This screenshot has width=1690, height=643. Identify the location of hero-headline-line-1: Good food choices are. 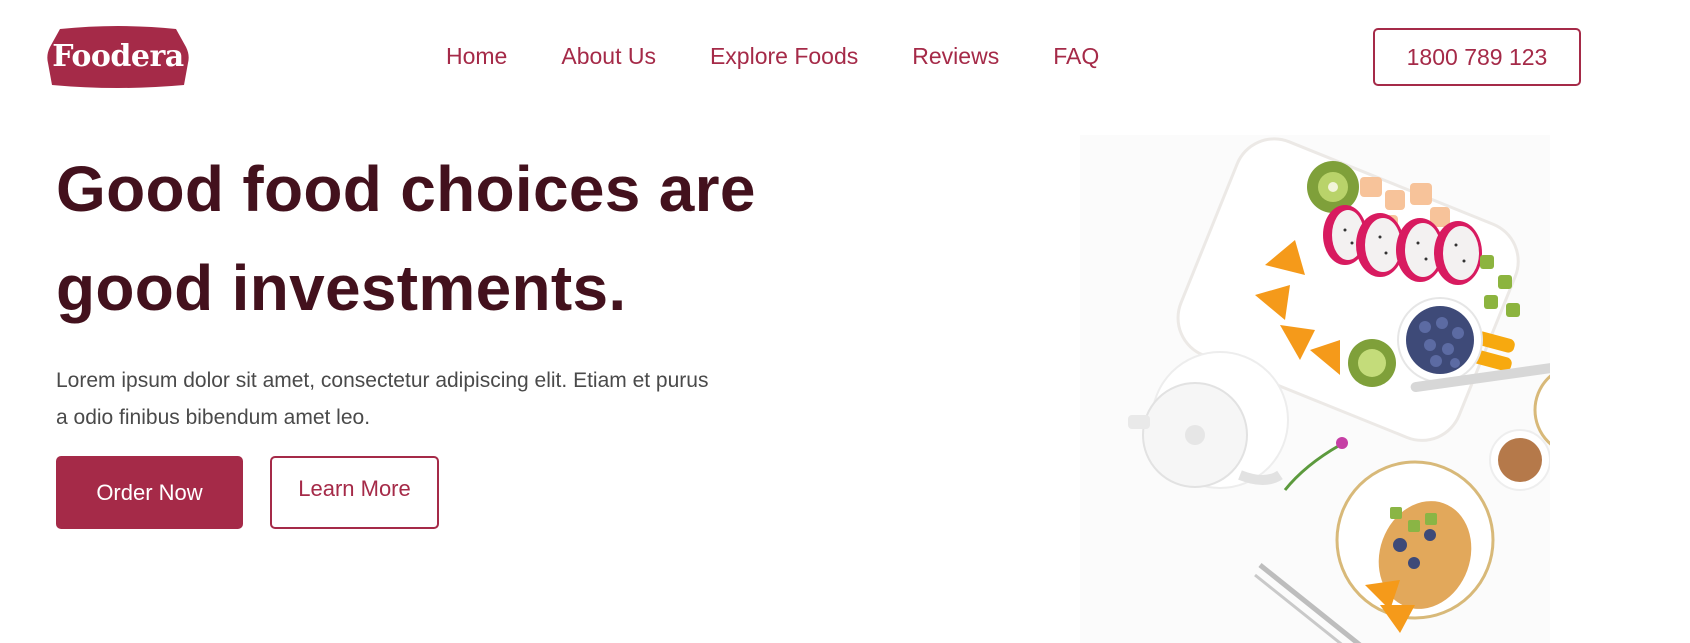
(406, 189).